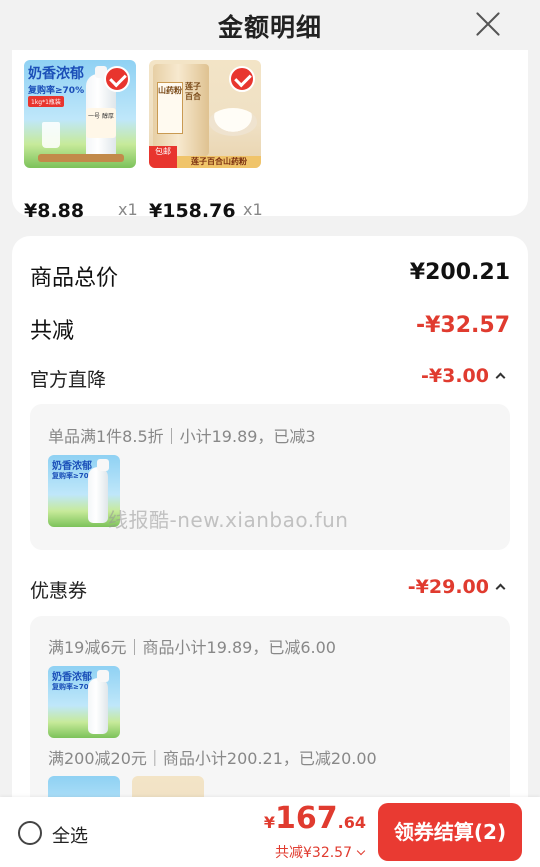  I want to click on official-discount-detail-text: 单品满1件8.5折｜小计19.89，已减3, so click(182, 436).